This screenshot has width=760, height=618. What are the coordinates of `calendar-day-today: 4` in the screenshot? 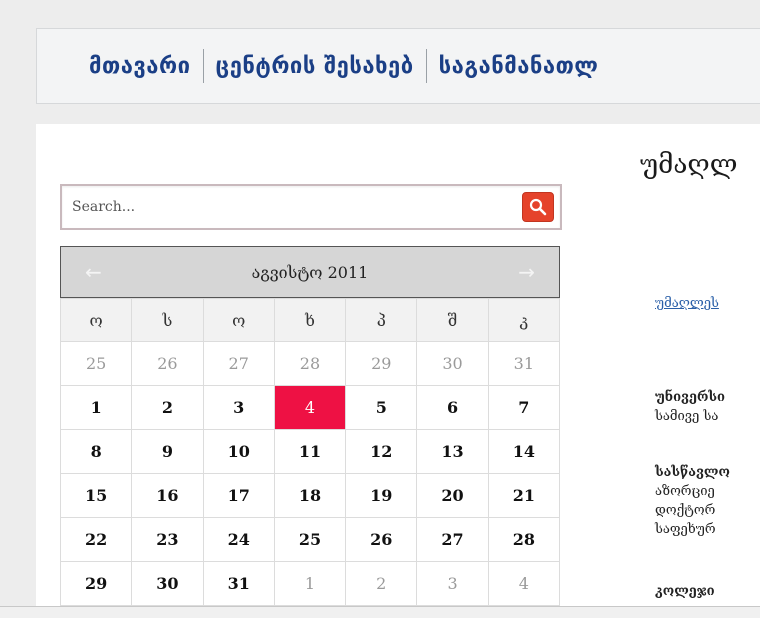 It's located at (310, 407).